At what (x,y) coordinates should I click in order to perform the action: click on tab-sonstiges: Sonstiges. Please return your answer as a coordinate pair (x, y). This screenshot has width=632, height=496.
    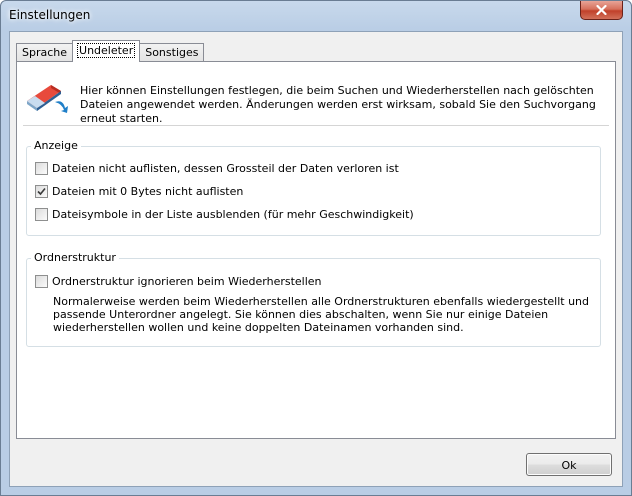
    Looking at the image, I should click on (172, 52).